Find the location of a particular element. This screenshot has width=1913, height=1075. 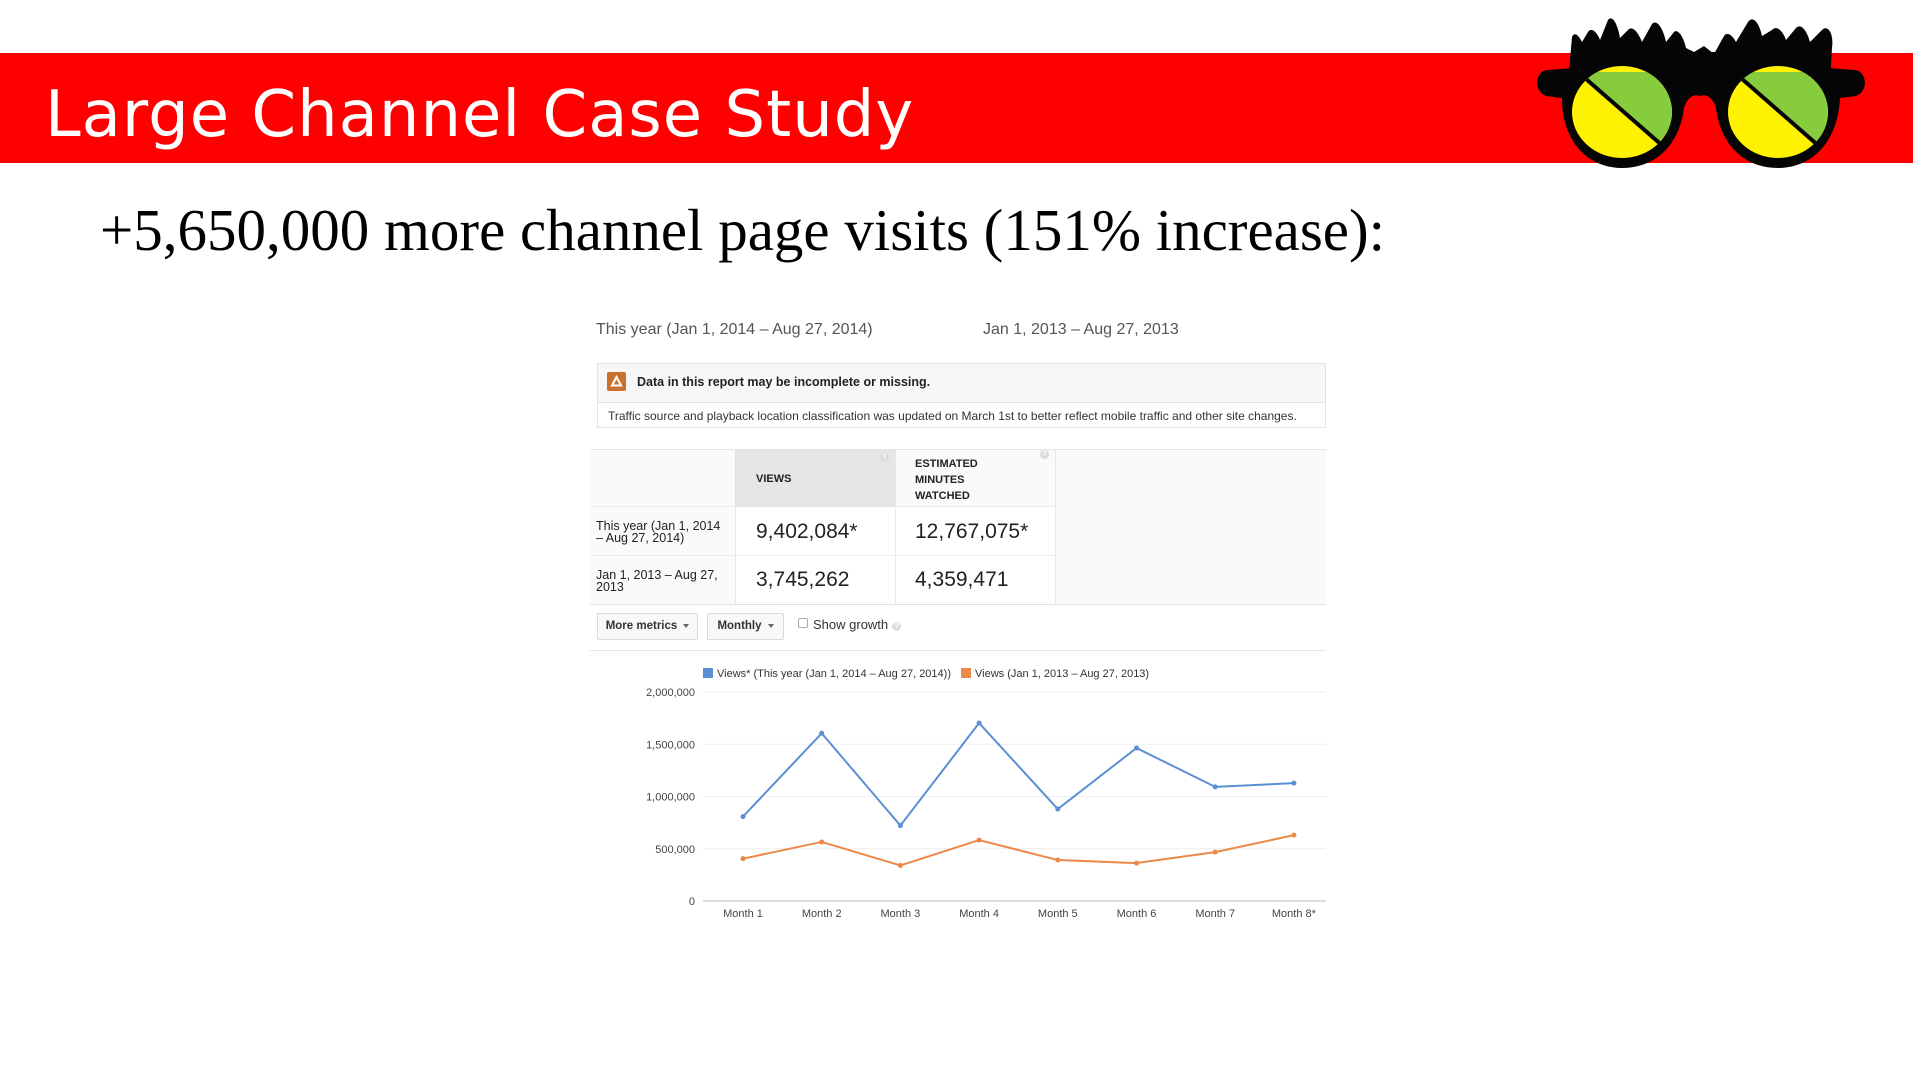

warning-icon is located at coordinates (616, 381).